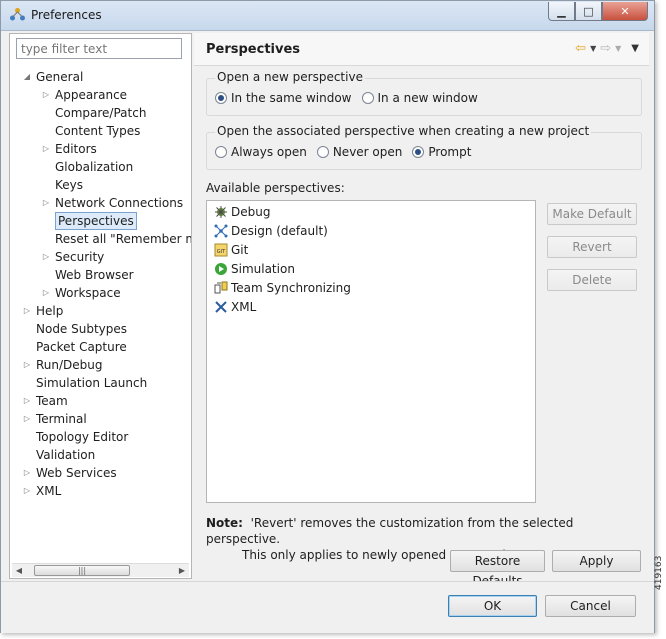  I want to click on radio-option: Prompt, so click(441, 152).